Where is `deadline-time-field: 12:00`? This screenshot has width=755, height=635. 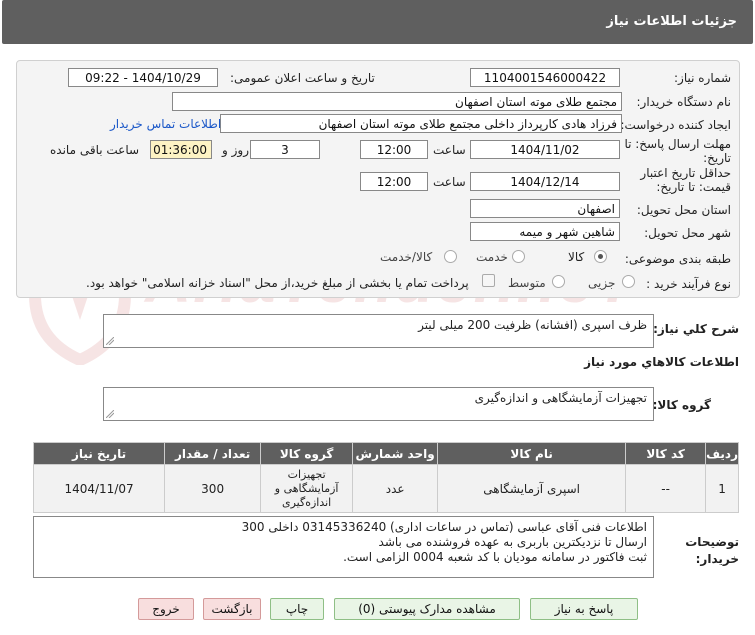 deadline-time-field: 12:00 is located at coordinates (394, 149).